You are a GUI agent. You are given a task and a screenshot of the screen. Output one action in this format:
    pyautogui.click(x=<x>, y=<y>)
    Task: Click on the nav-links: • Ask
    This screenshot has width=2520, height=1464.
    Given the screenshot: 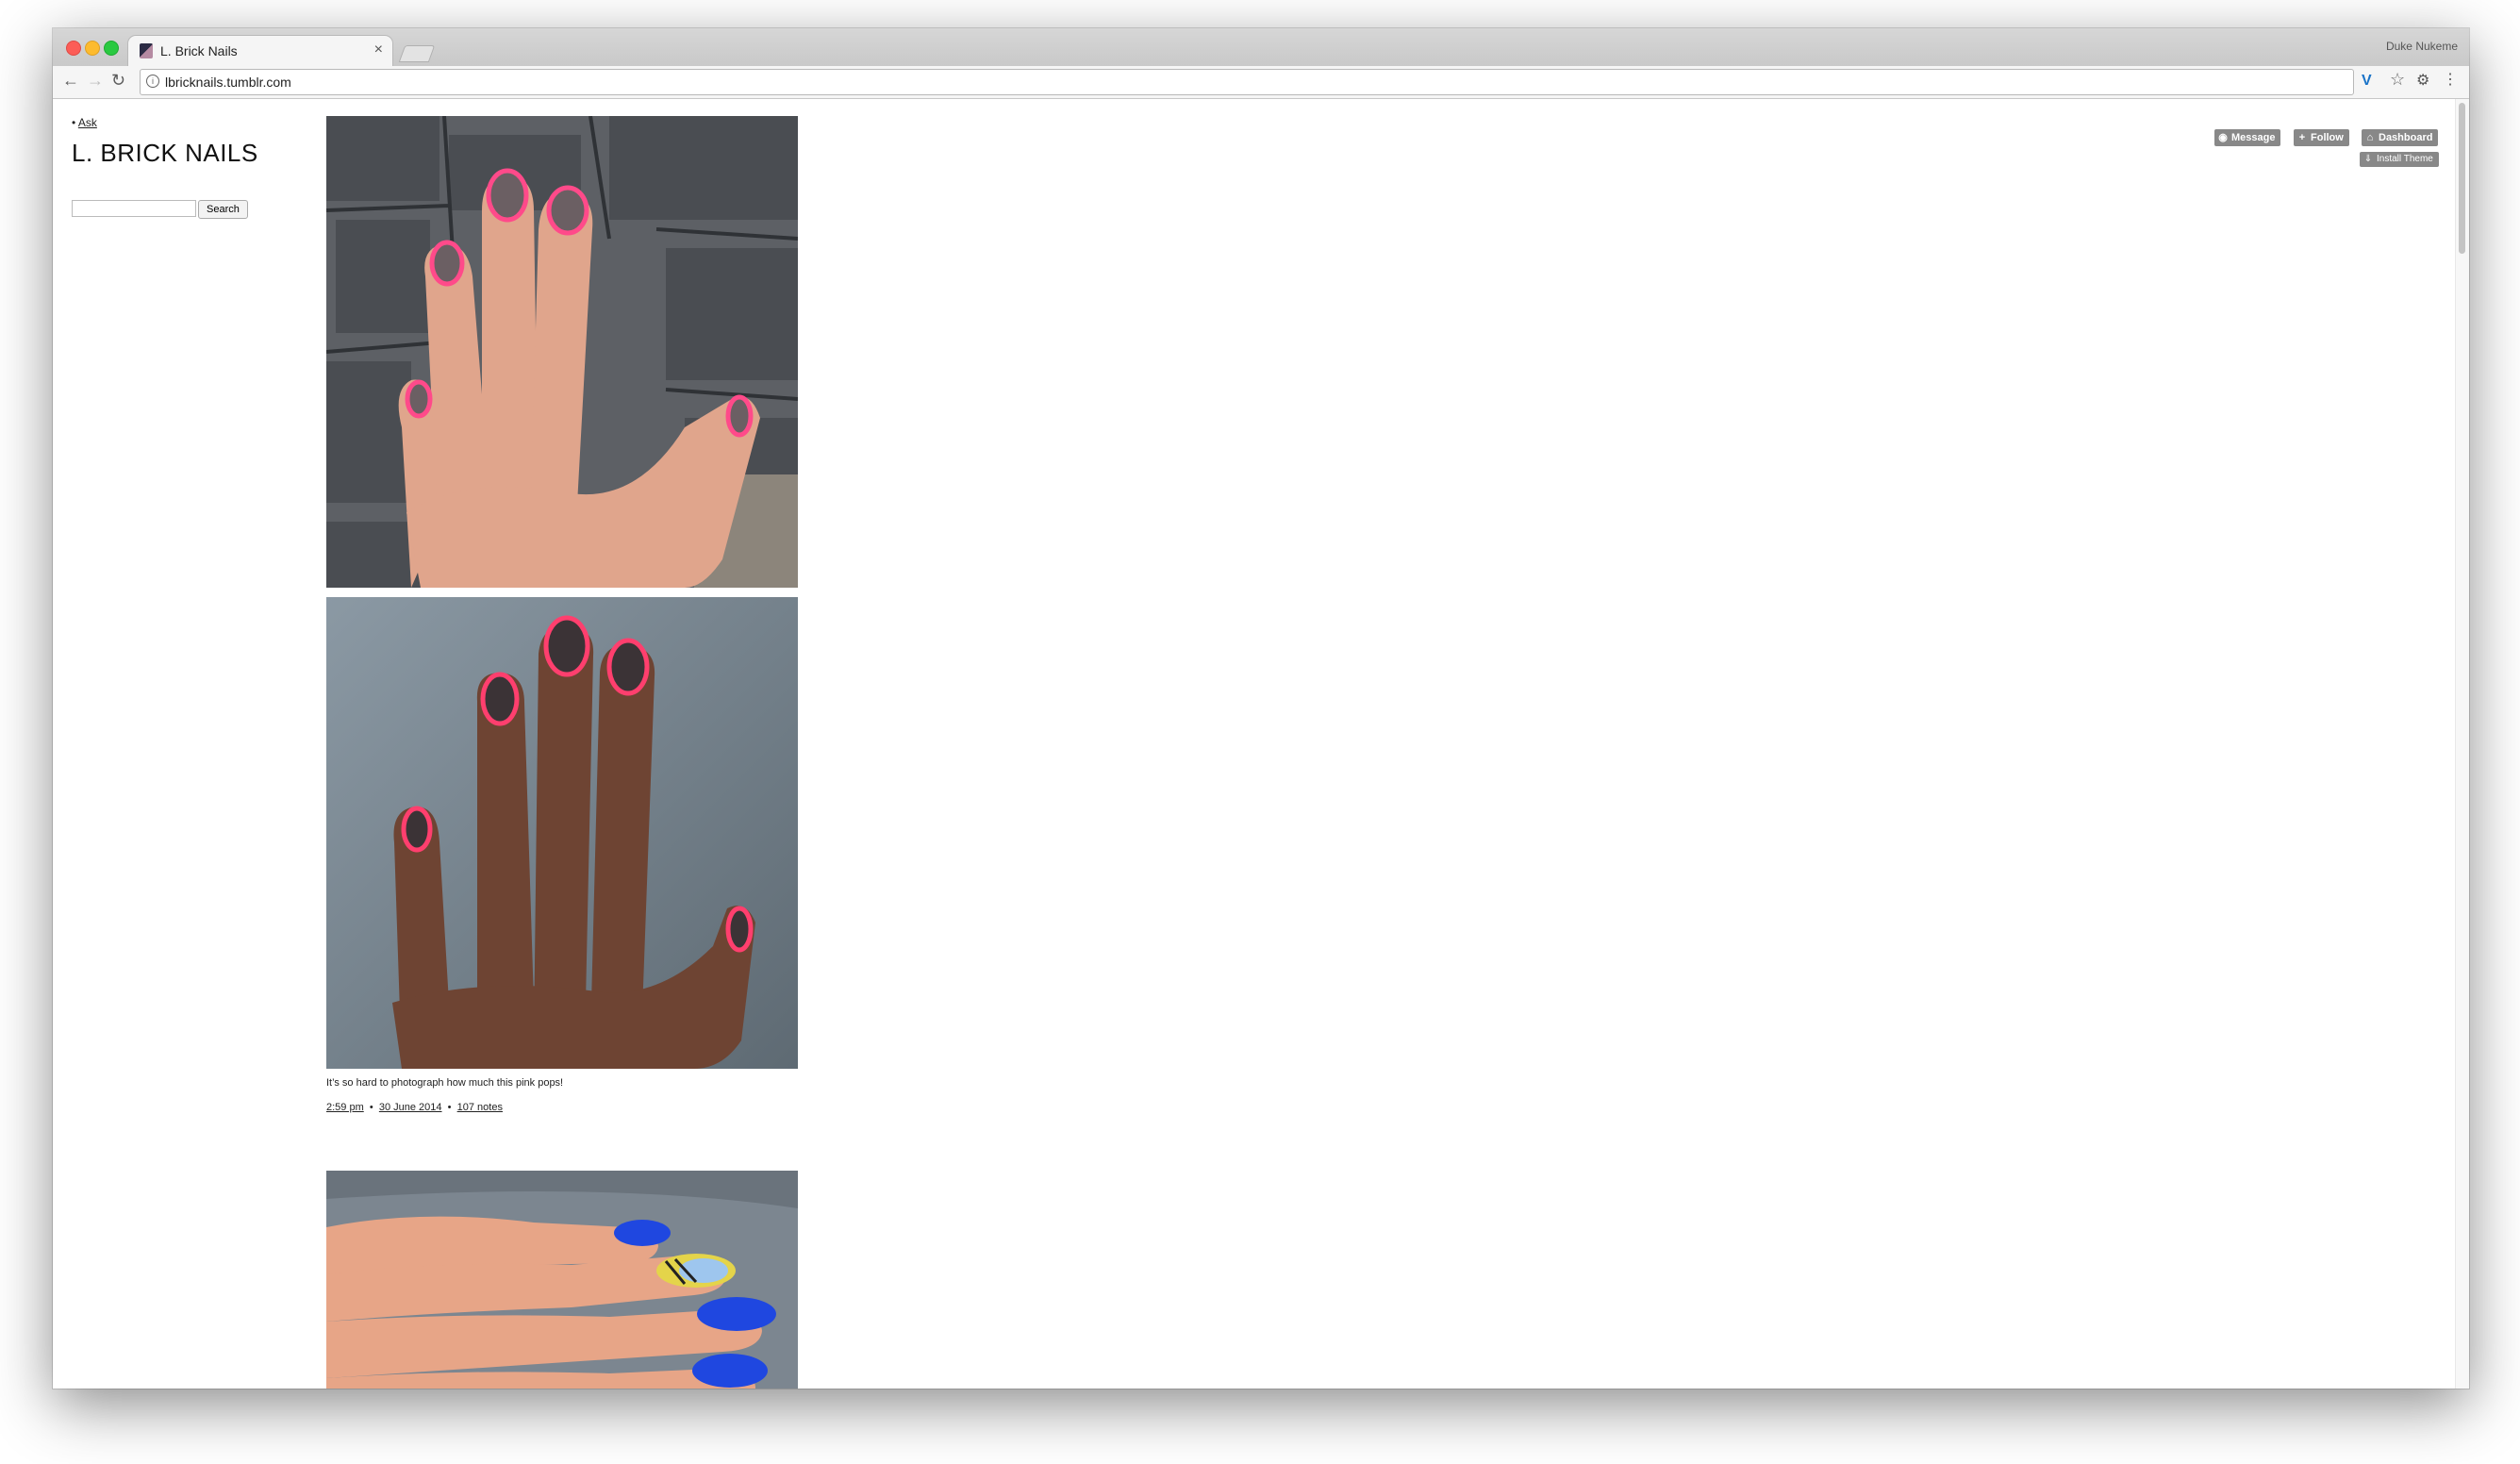 What is the action you would take?
    pyautogui.click(x=84, y=122)
    